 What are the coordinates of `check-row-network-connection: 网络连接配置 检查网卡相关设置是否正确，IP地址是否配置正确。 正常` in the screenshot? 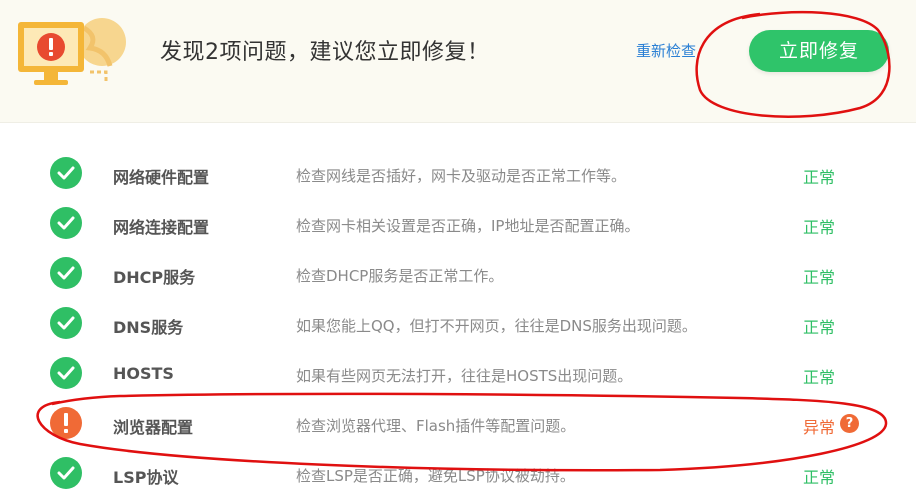 It's located at (458, 225).